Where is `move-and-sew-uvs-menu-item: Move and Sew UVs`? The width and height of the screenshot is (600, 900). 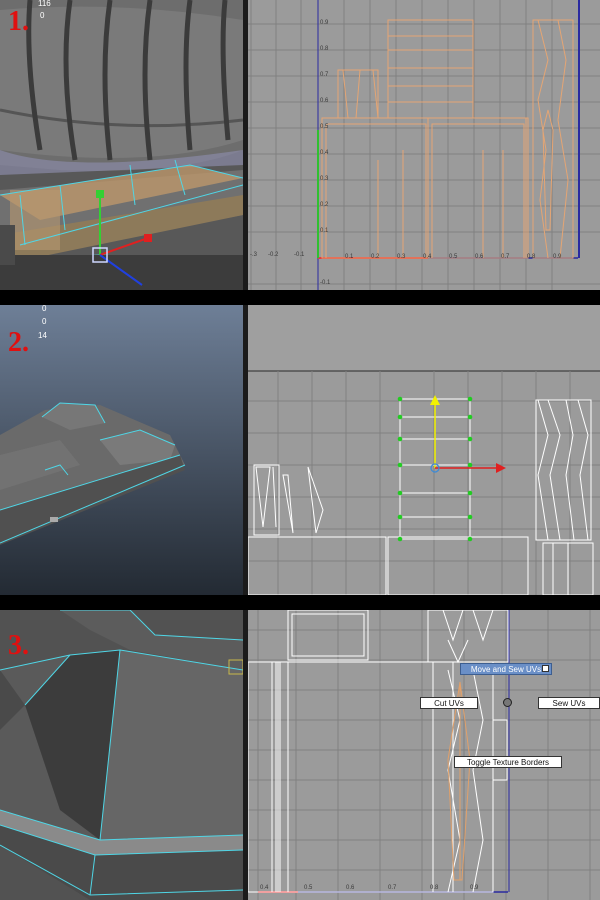
move-and-sew-uvs-menu-item: Move and Sew UVs is located at coordinates (506, 669).